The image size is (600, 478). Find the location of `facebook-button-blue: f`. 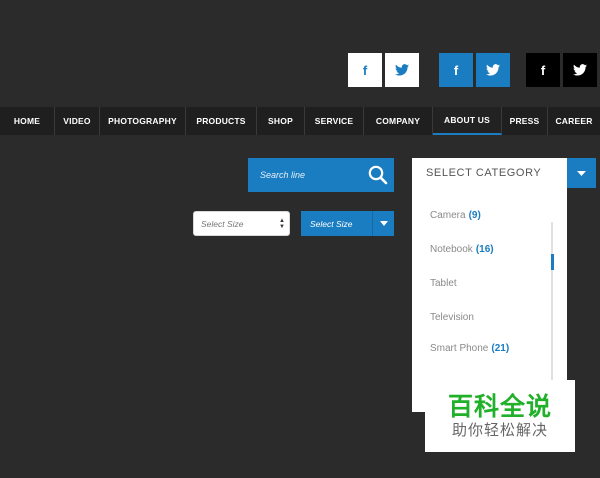

facebook-button-blue: f is located at coordinates (456, 70).